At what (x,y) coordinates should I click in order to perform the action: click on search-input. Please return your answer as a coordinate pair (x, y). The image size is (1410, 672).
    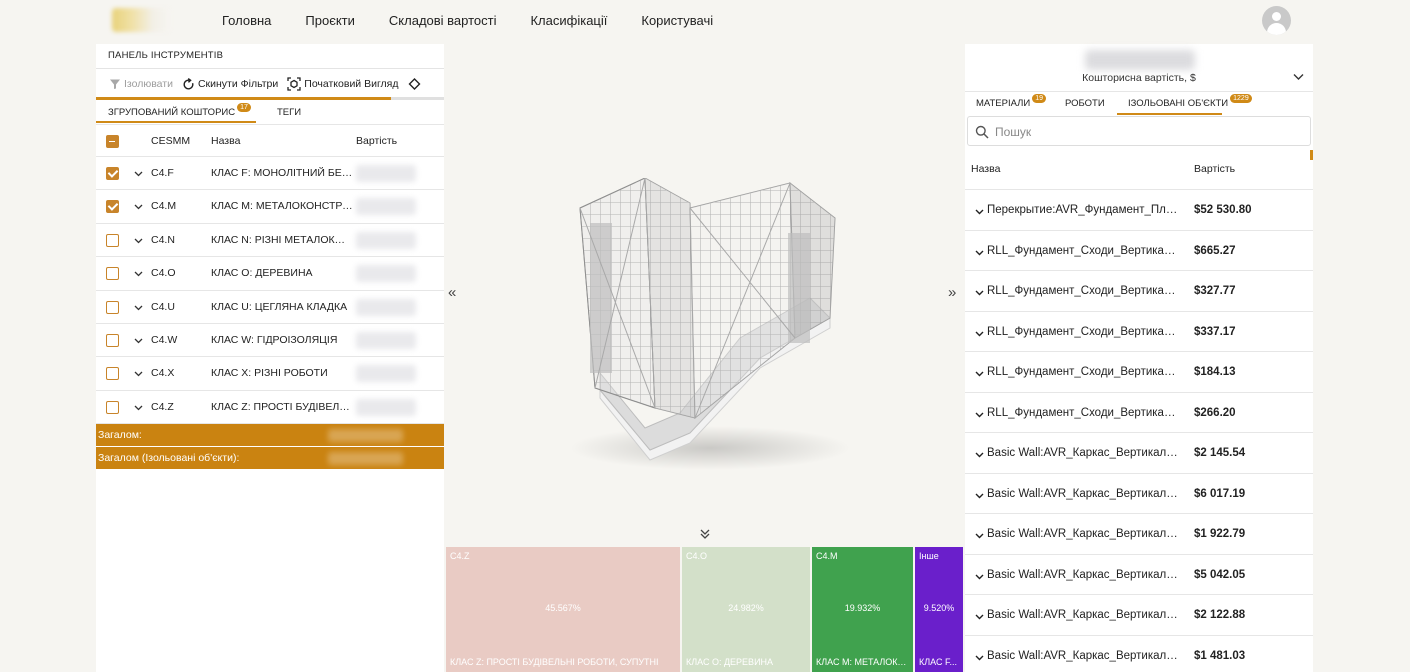
    Looking at the image, I should click on (1145, 131).